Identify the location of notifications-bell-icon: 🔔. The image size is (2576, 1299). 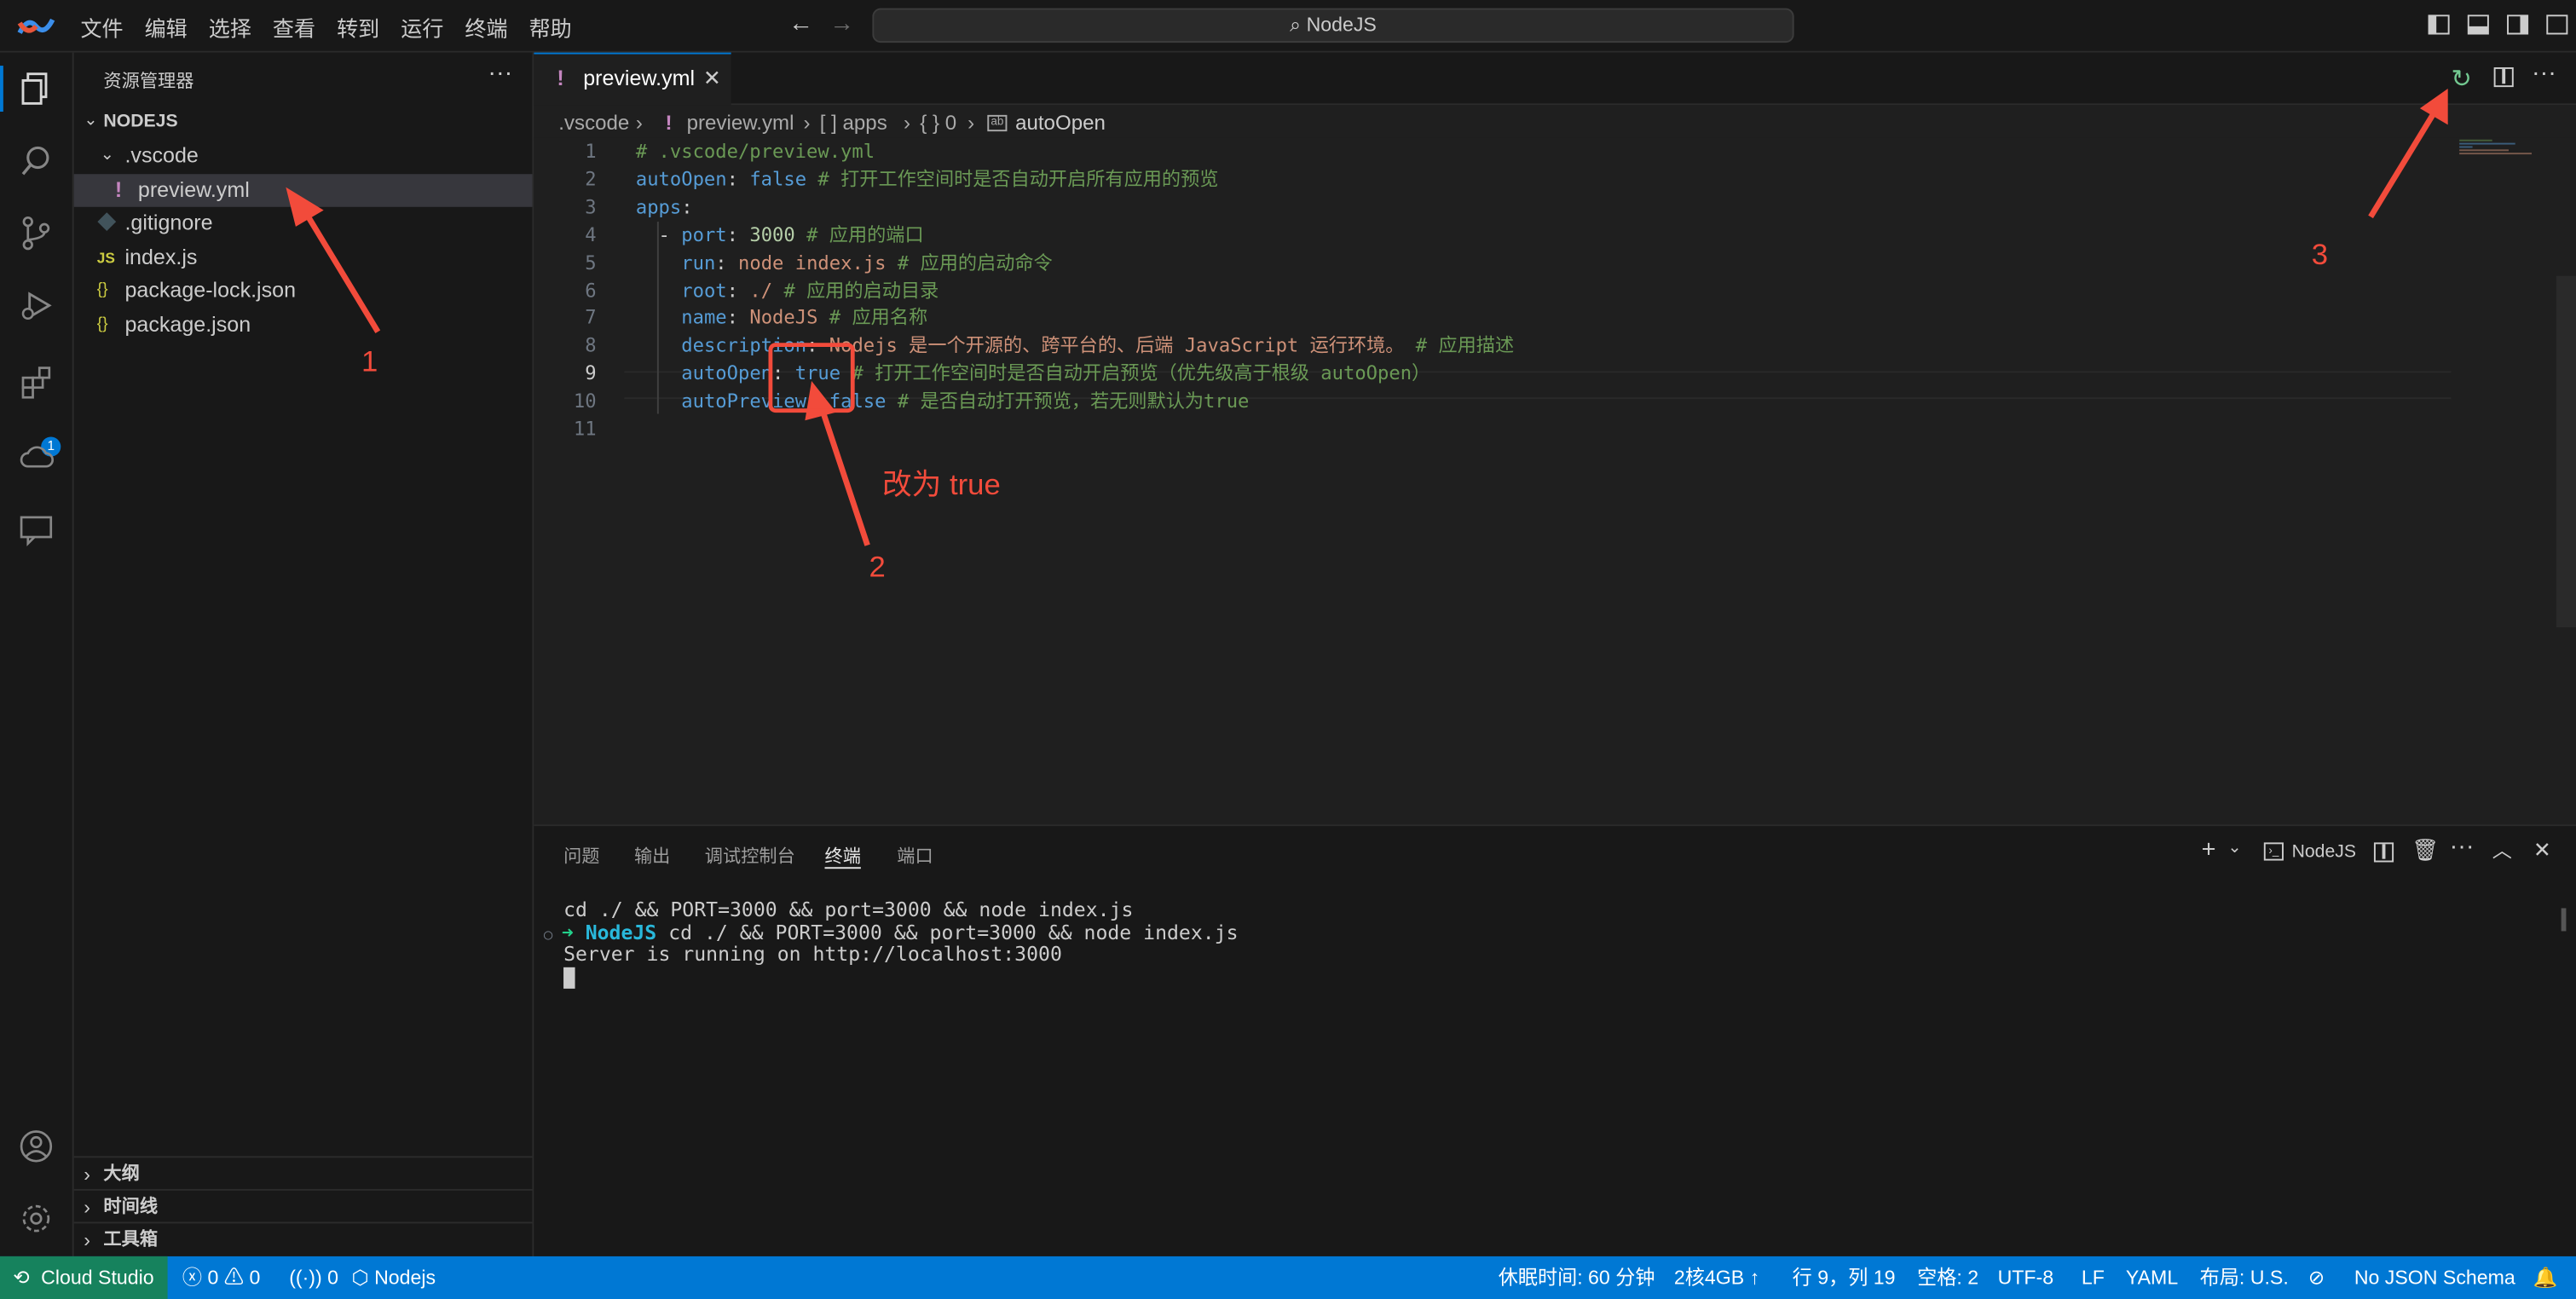
(2545, 1278).